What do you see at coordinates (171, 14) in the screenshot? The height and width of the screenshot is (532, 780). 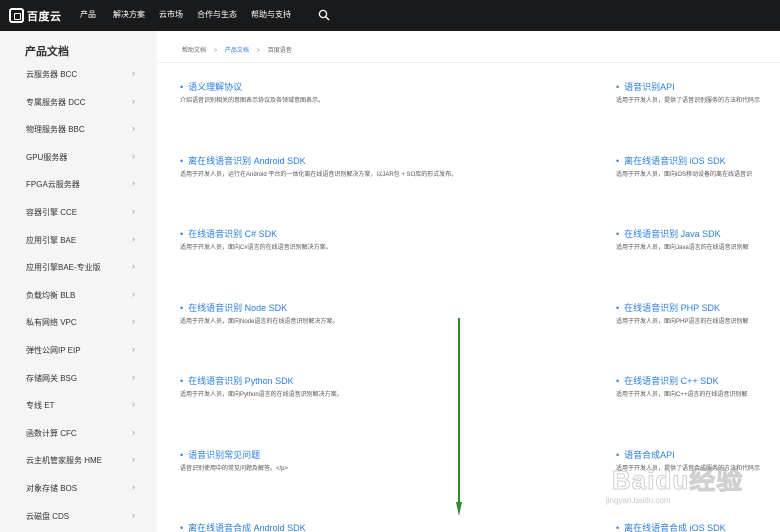 I see `nav-marketplace: 云市场` at bounding box center [171, 14].